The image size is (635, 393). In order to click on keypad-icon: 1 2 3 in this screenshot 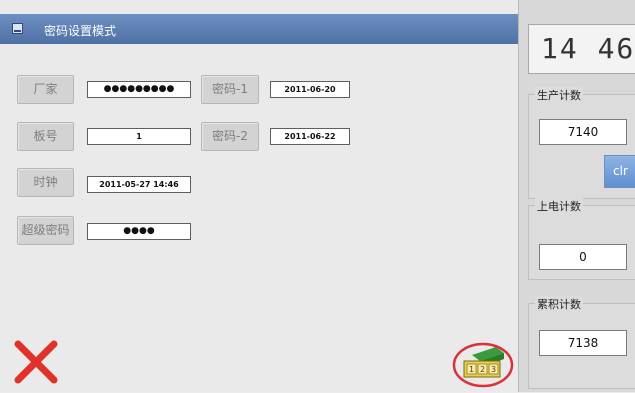, I will do `click(483, 365)`.